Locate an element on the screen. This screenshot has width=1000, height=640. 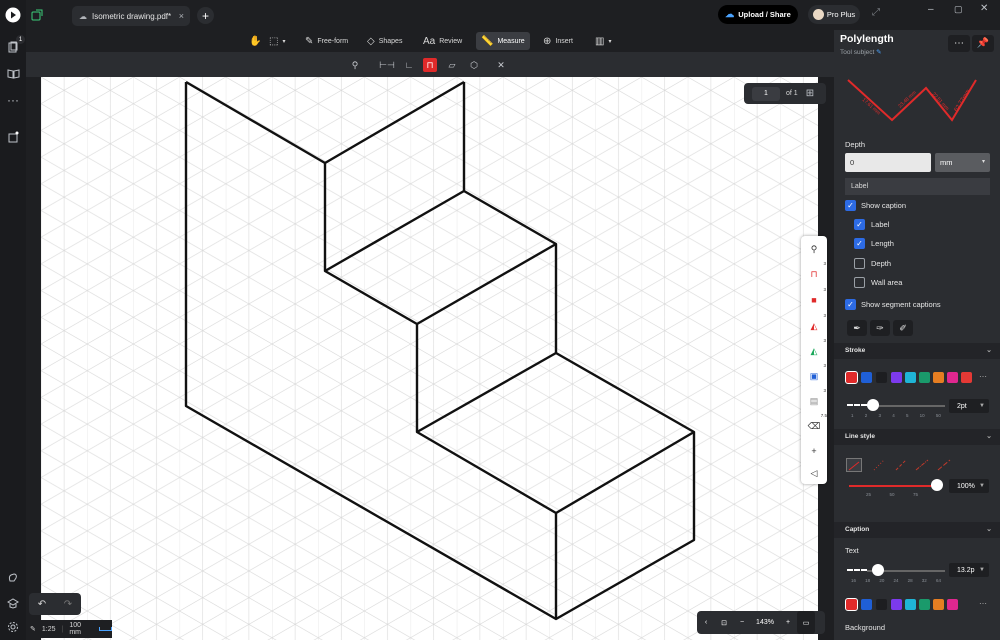
stroke-color-red is located at coordinates (851, 377).